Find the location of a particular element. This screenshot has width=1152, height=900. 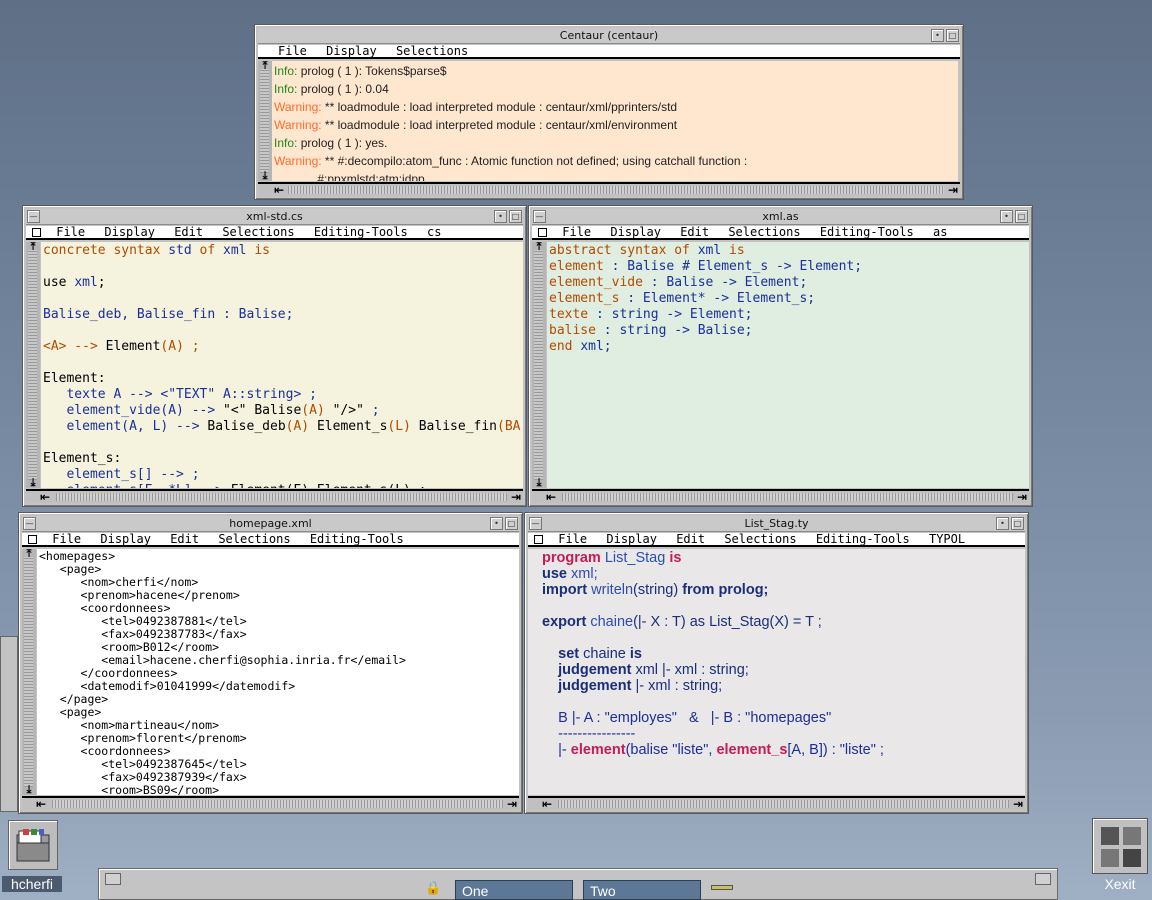

xmlas-titlebar: — xml.as • □ is located at coordinates (780, 217).